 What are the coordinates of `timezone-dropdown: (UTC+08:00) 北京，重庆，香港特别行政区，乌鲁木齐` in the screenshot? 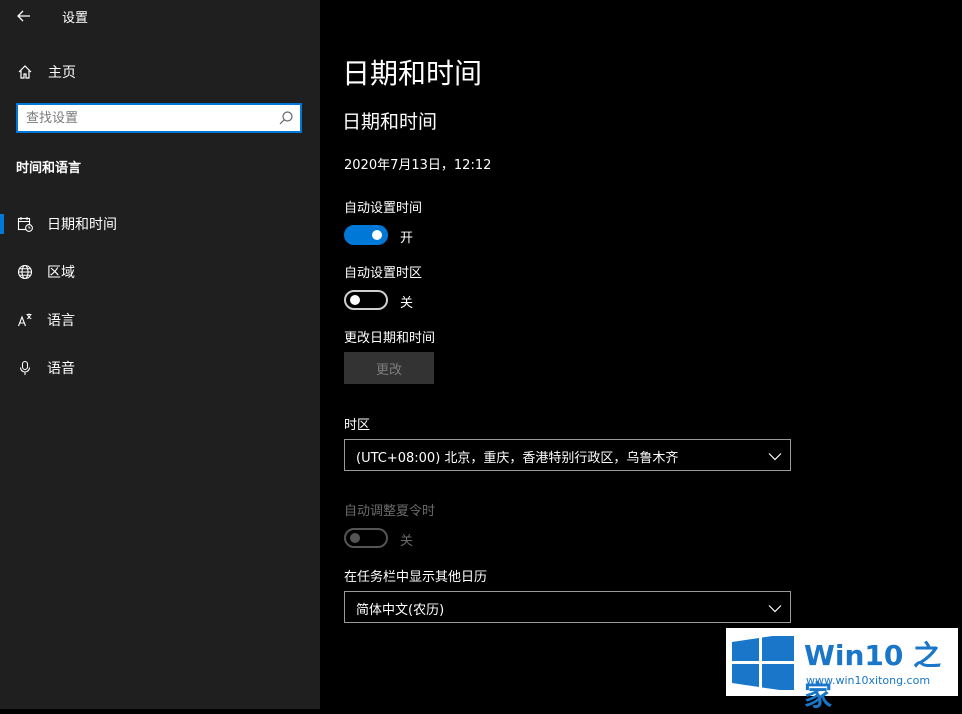 It's located at (567, 455).